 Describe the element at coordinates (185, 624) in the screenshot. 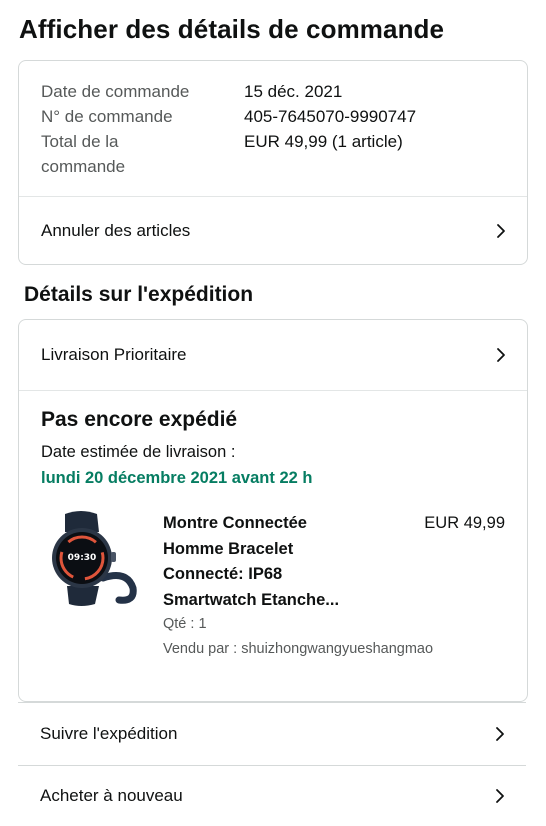

I see `product-quantity: Qté : 1` at that location.